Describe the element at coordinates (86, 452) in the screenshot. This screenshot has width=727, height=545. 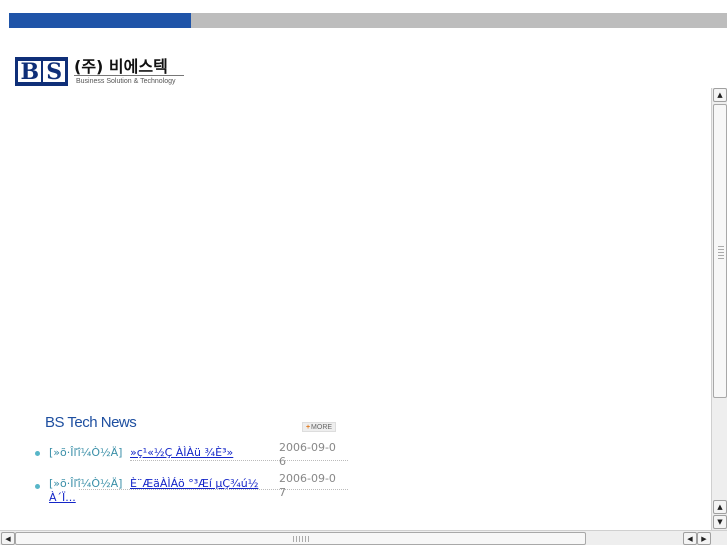
I see `news-category: [»õ·Îľî¼Ò½Ä]` at that location.